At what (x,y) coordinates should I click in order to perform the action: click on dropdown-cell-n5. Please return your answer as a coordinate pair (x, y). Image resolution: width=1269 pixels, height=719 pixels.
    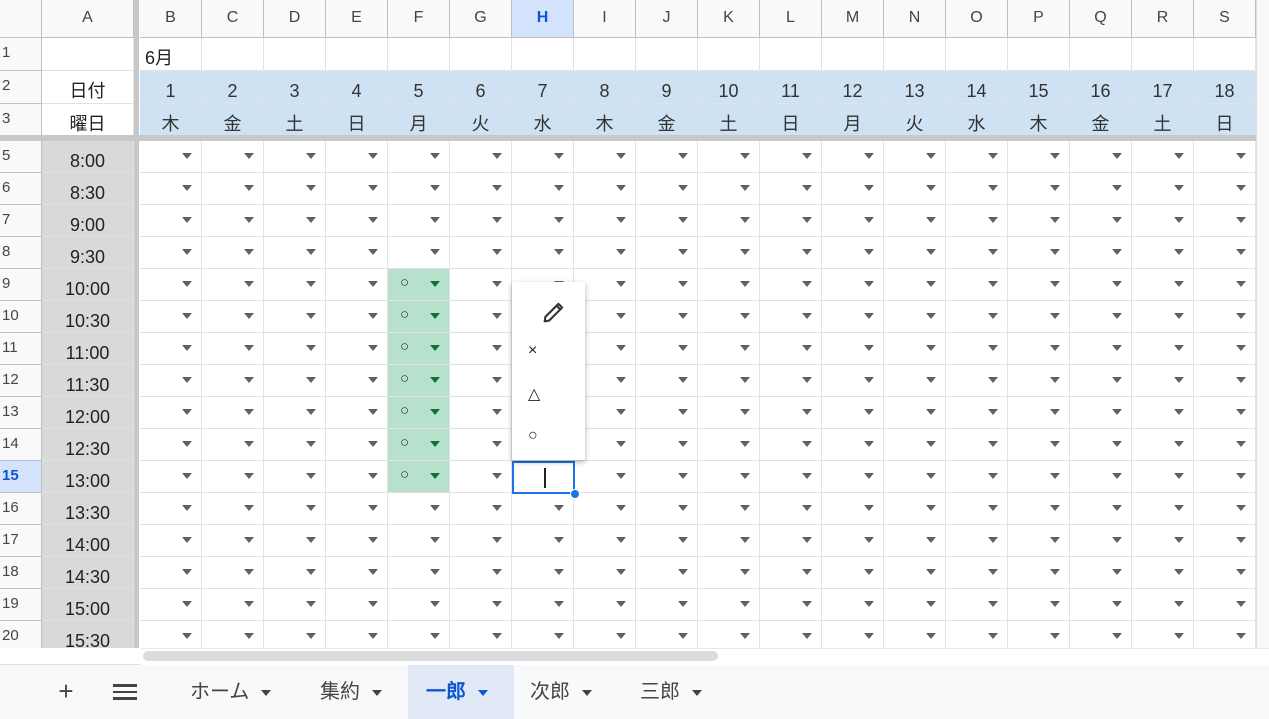
    Looking at the image, I should click on (915, 157).